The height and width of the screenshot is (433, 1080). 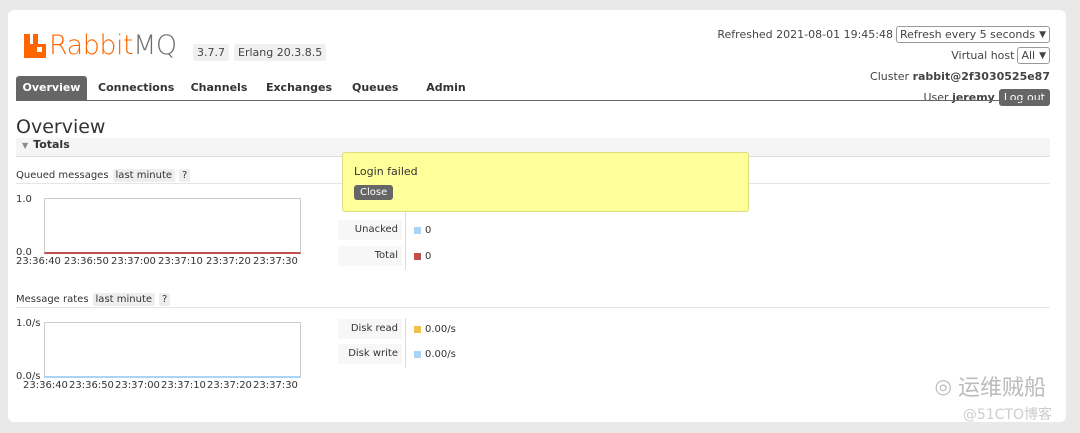 What do you see at coordinates (25, 145) in the screenshot?
I see `triangle-down-icon: ▼` at bounding box center [25, 145].